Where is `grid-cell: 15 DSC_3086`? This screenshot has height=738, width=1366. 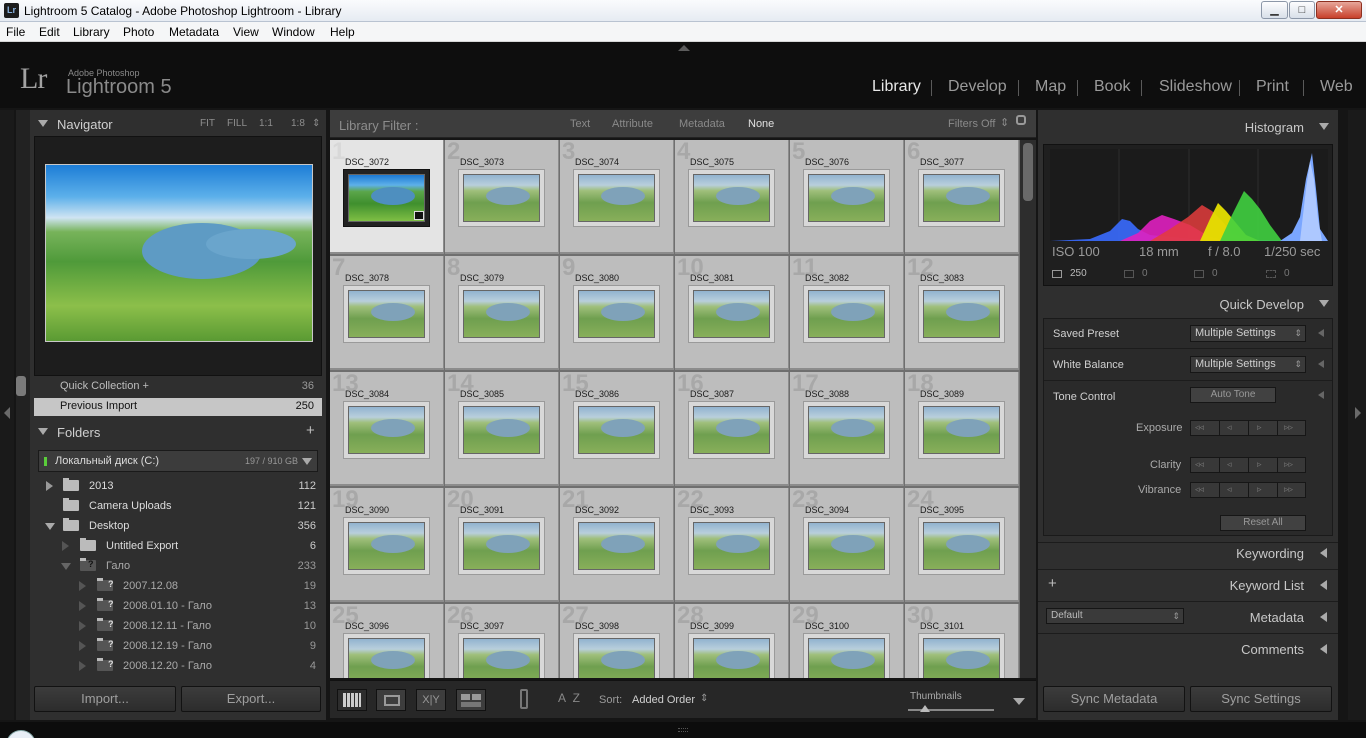 grid-cell: 15 DSC_3086 is located at coordinates (617, 429).